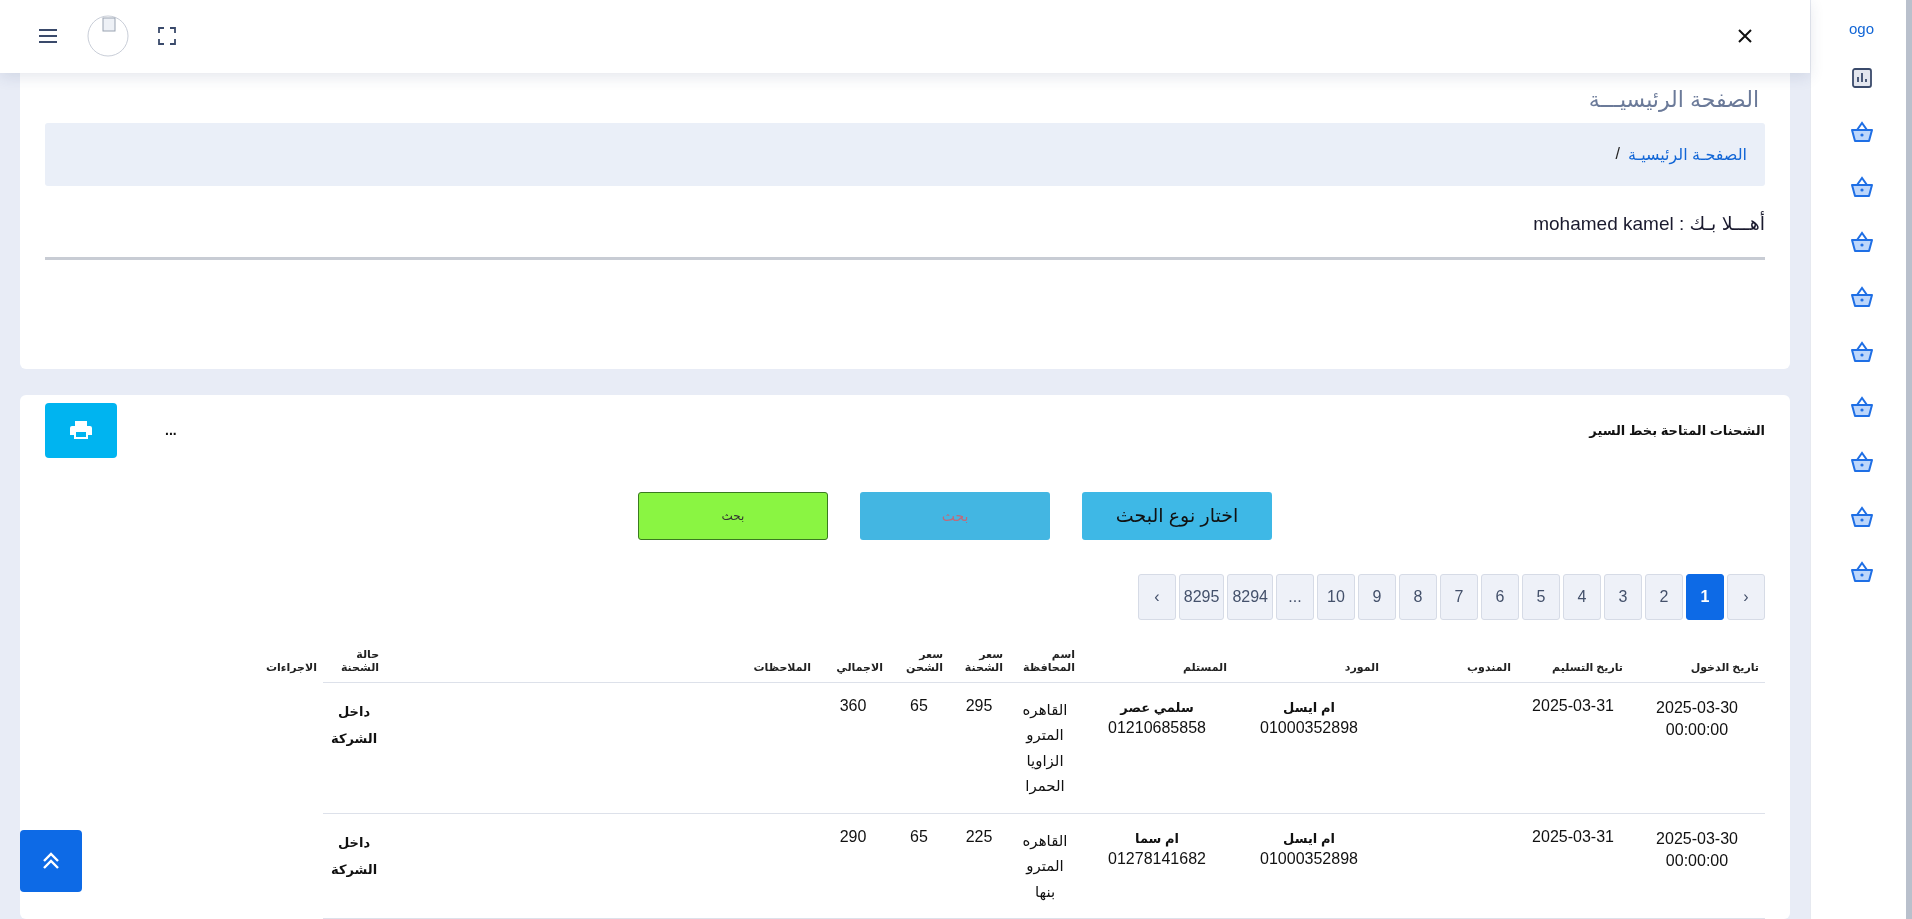  I want to click on page-button: 3, so click(1623, 596).